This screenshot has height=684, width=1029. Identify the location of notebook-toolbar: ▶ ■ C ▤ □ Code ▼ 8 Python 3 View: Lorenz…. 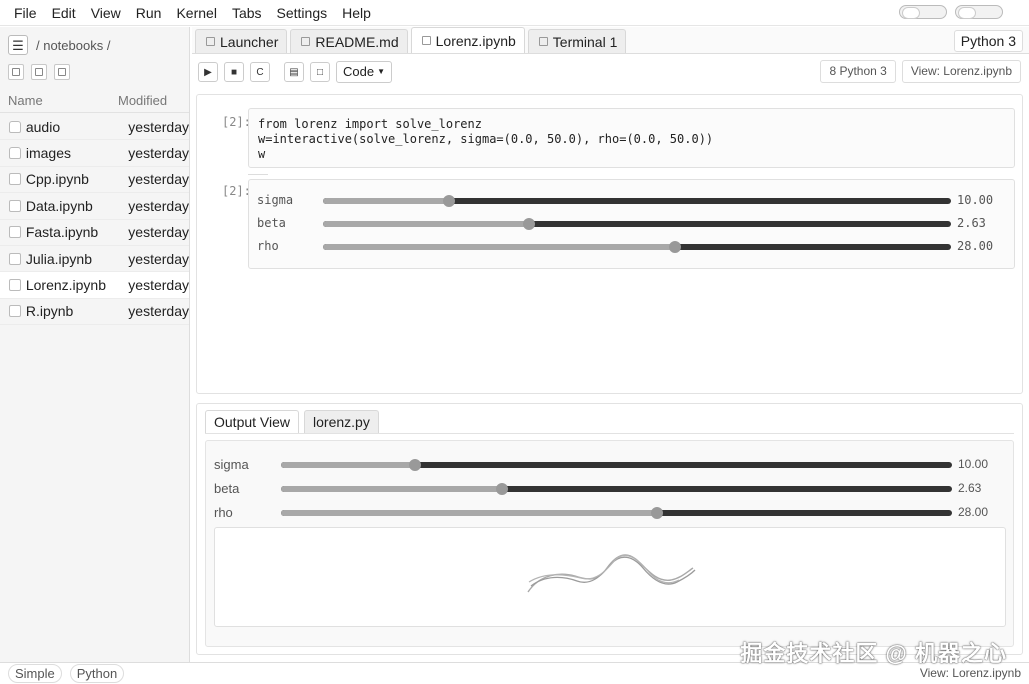
(610, 72).